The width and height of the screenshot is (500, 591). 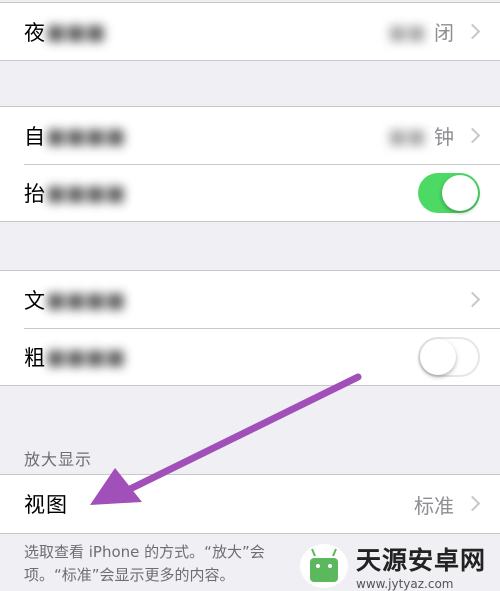 I want to click on site-watermark: 天源安卓网 www.jytyaz.com, so click(x=400, y=565).